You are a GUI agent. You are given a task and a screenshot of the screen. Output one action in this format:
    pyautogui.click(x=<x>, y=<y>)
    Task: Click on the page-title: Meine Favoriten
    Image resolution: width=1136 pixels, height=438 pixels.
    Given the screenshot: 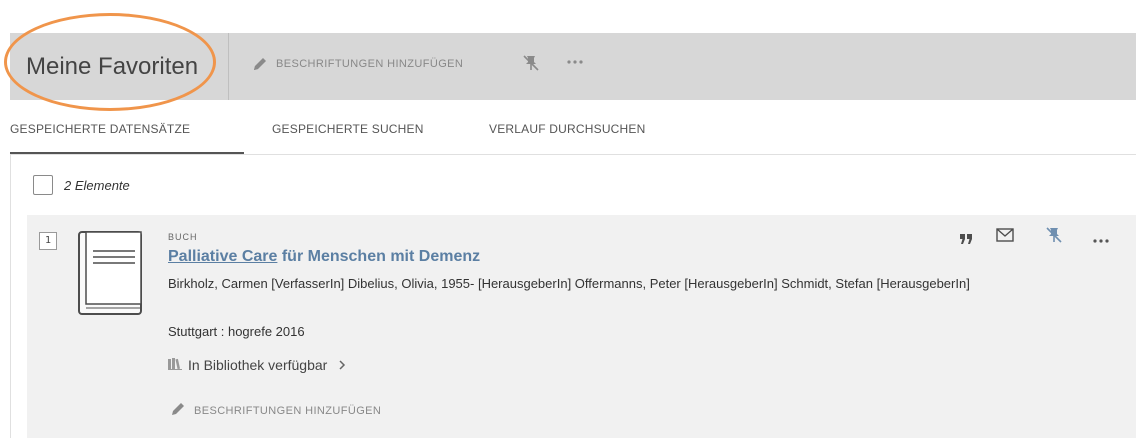 What is the action you would take?
    pyautogui.click(x=112, y=66)
    